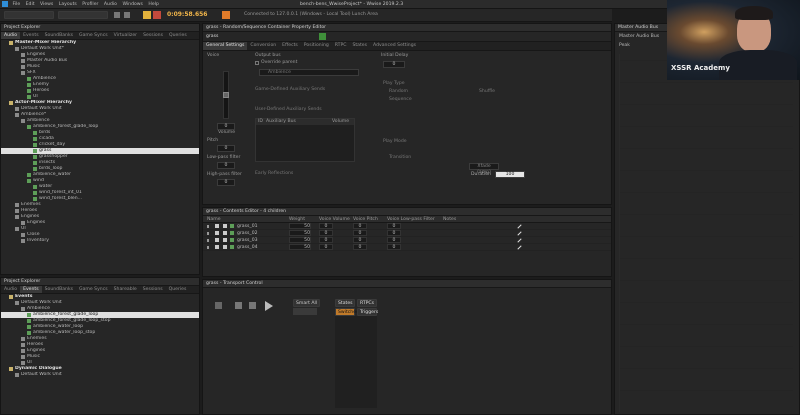 The height and width of the screenshot is (415, 800). What do you see at coordinates (367, 312) in the screenshot?
I see `triggers-button: Triggers` at bounding box center [367, 312].